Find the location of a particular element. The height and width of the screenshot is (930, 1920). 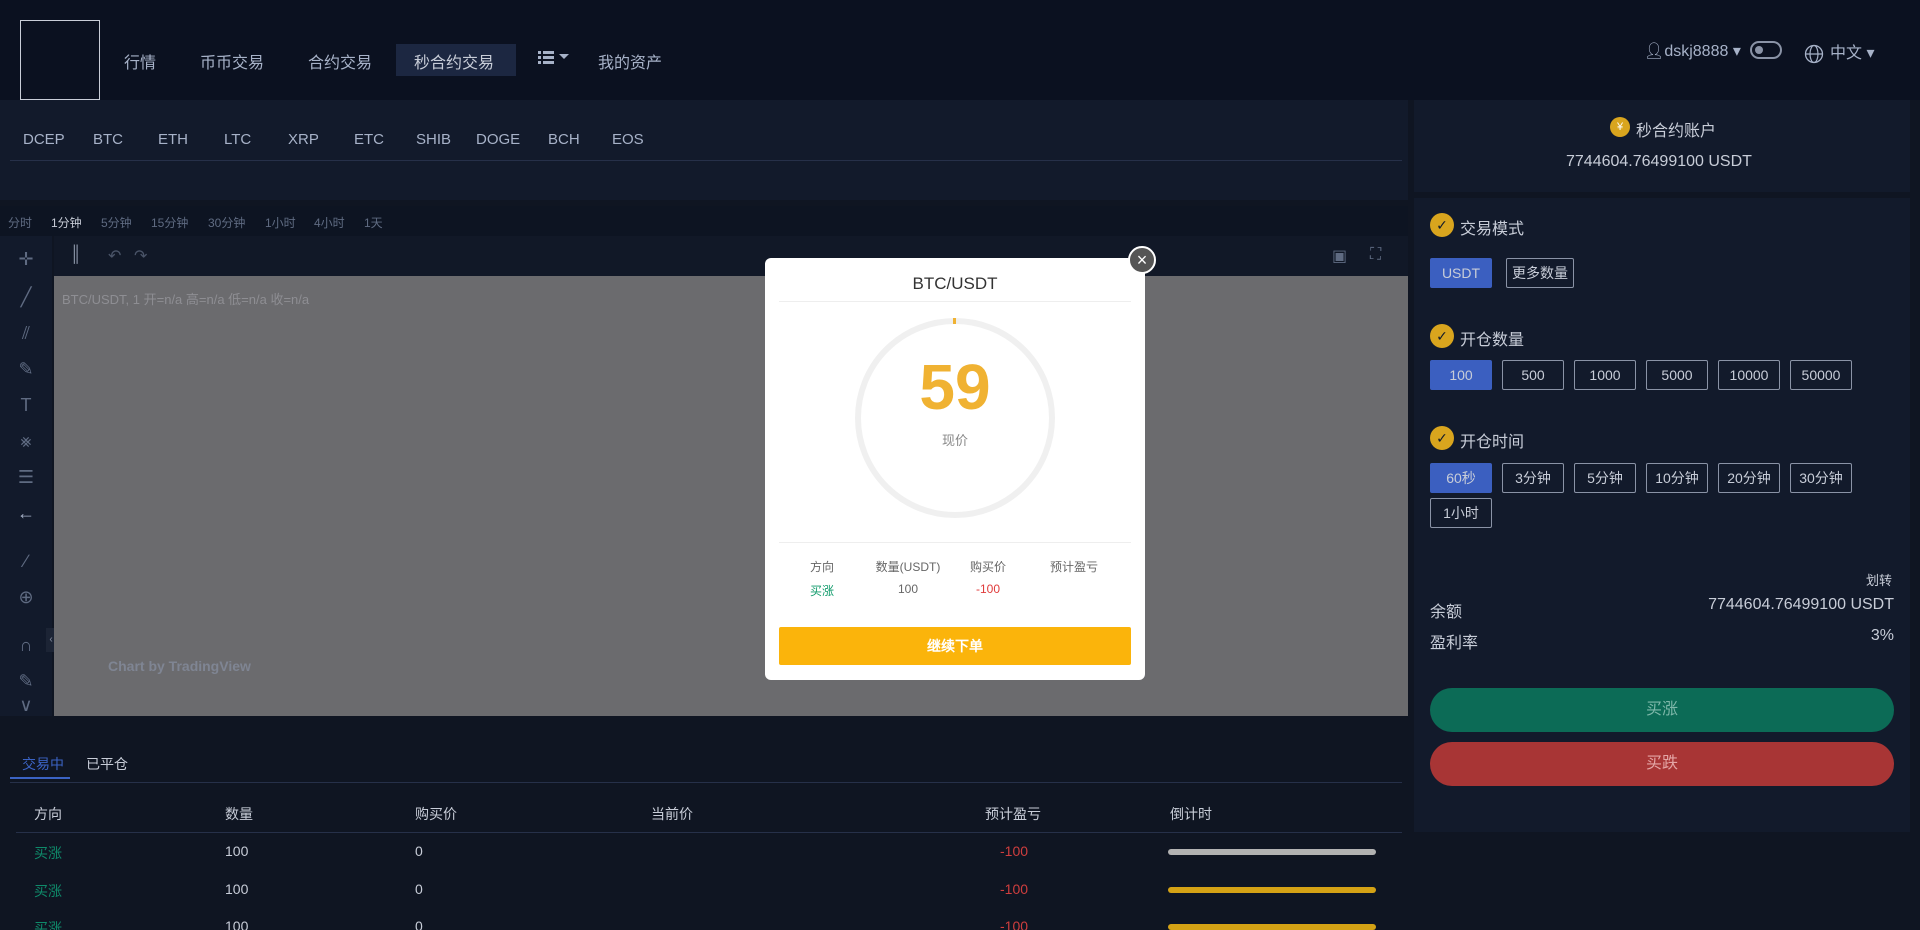

continue-order-button: 继续下单 is located at coordinates (955, 646).